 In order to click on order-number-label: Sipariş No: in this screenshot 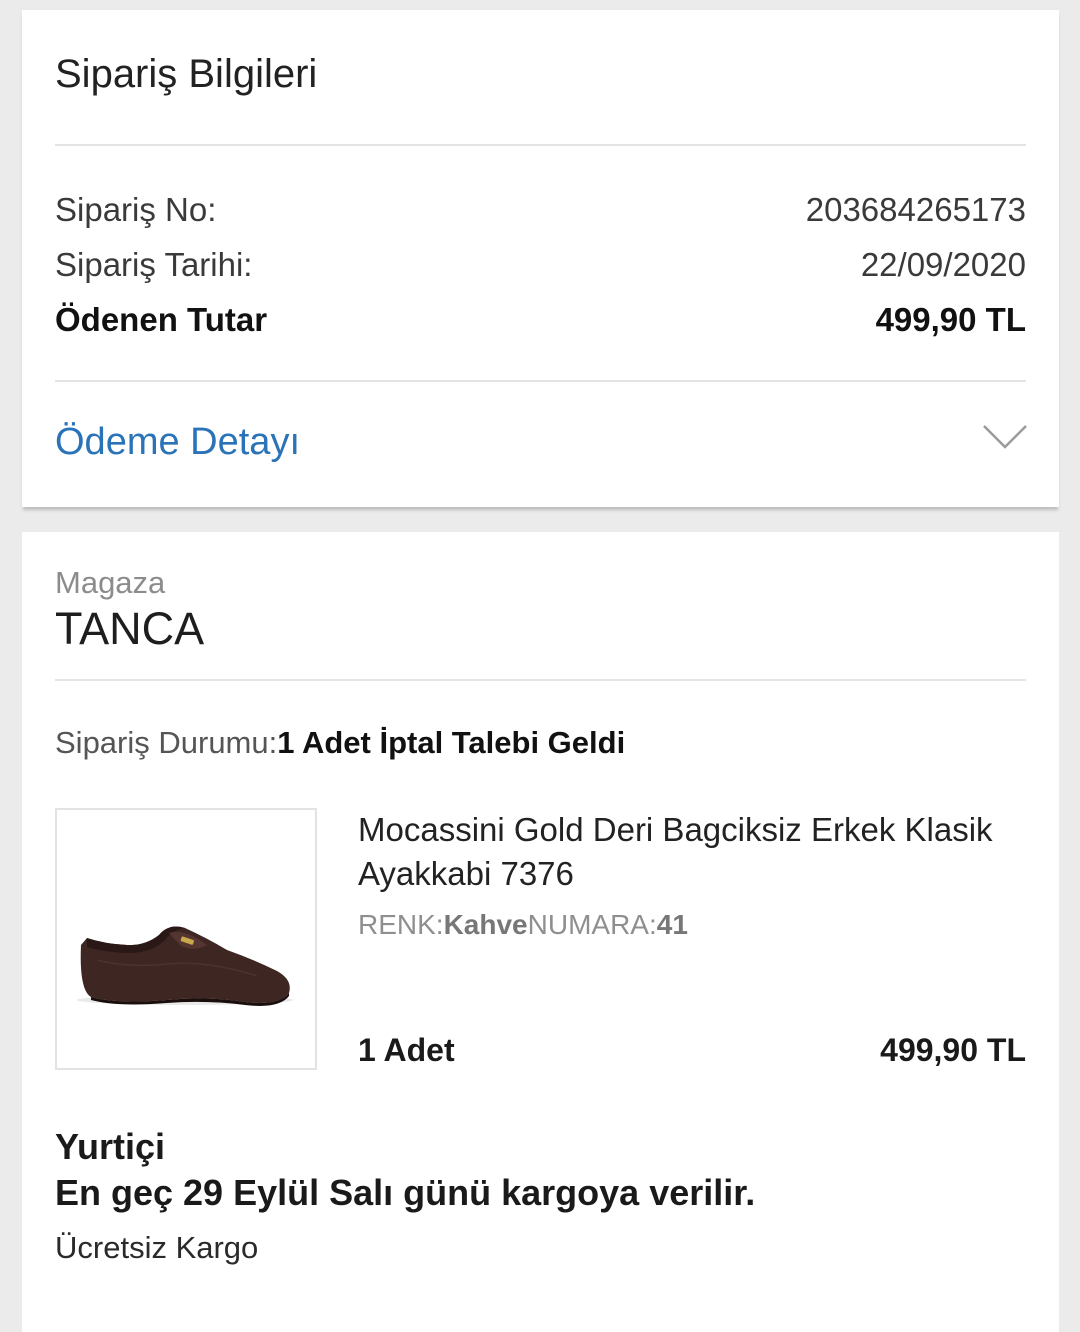, I will do `click(136, 209)`.